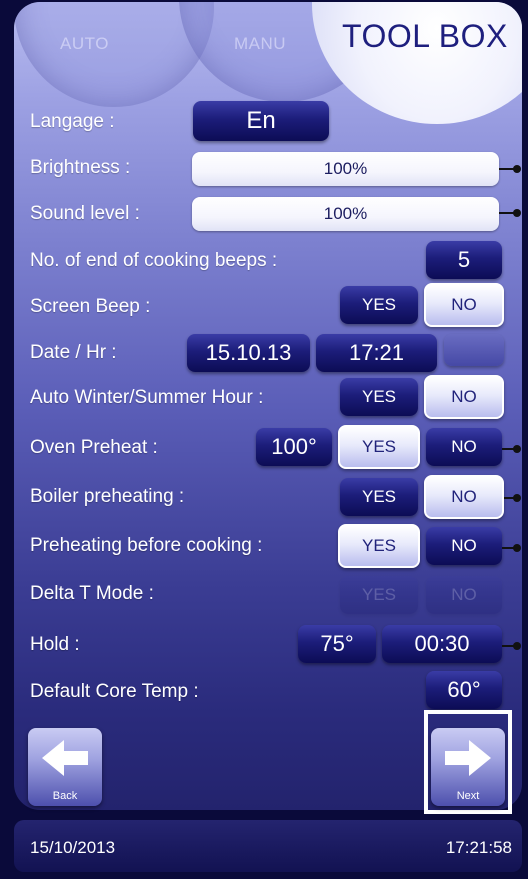 This screenshot has height=879, width=528. Describe the element at coordinates (345, 214) in the screenshot. I see `sound-bar: 100%` at that location.